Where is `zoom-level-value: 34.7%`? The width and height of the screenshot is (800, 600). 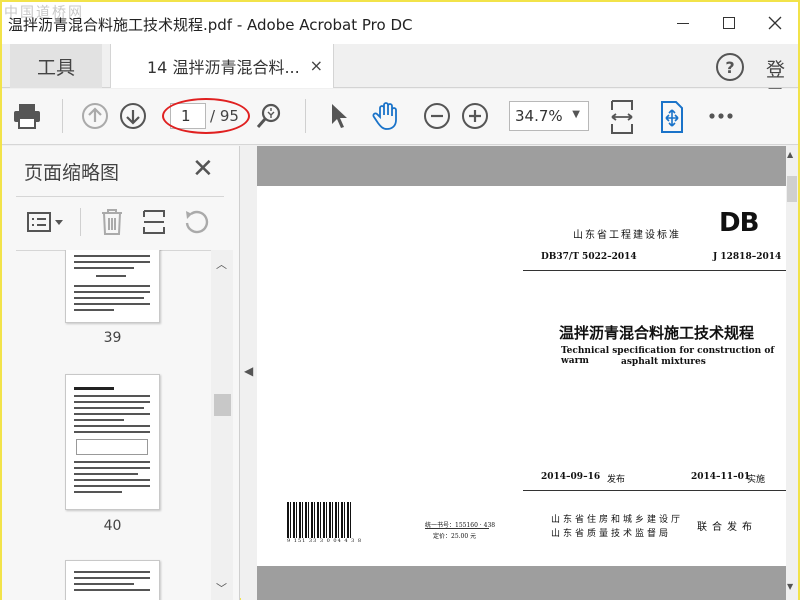 zoom-level-value: 34.7% is located at coordinates (539, 116).